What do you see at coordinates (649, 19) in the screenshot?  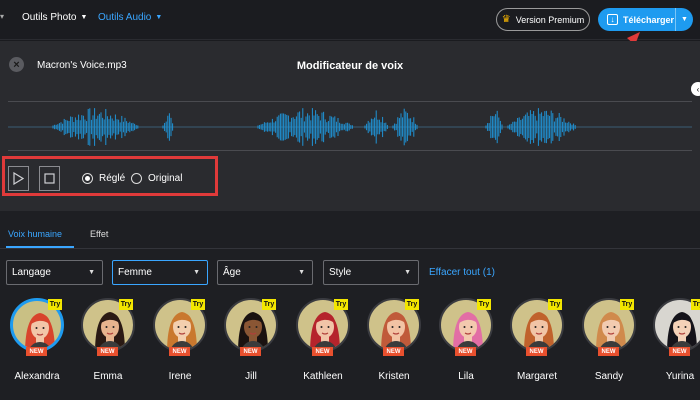 I see `download-label: Télécharger` at bounding box center [649, 19].